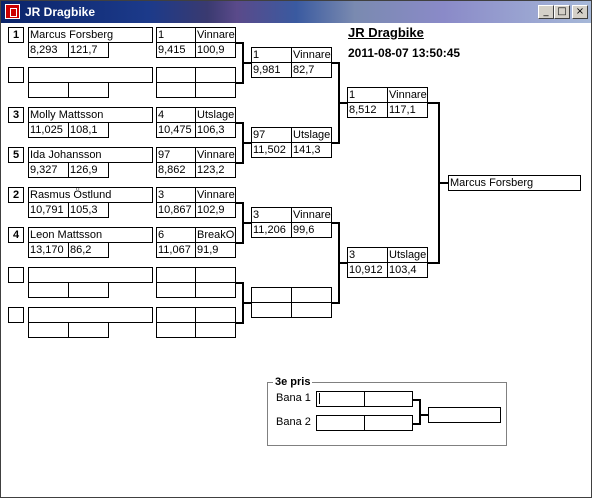  Describe the element at coordinates (340, 399) in the screenshot. I see `third-place-lane1-field-a` at that location.